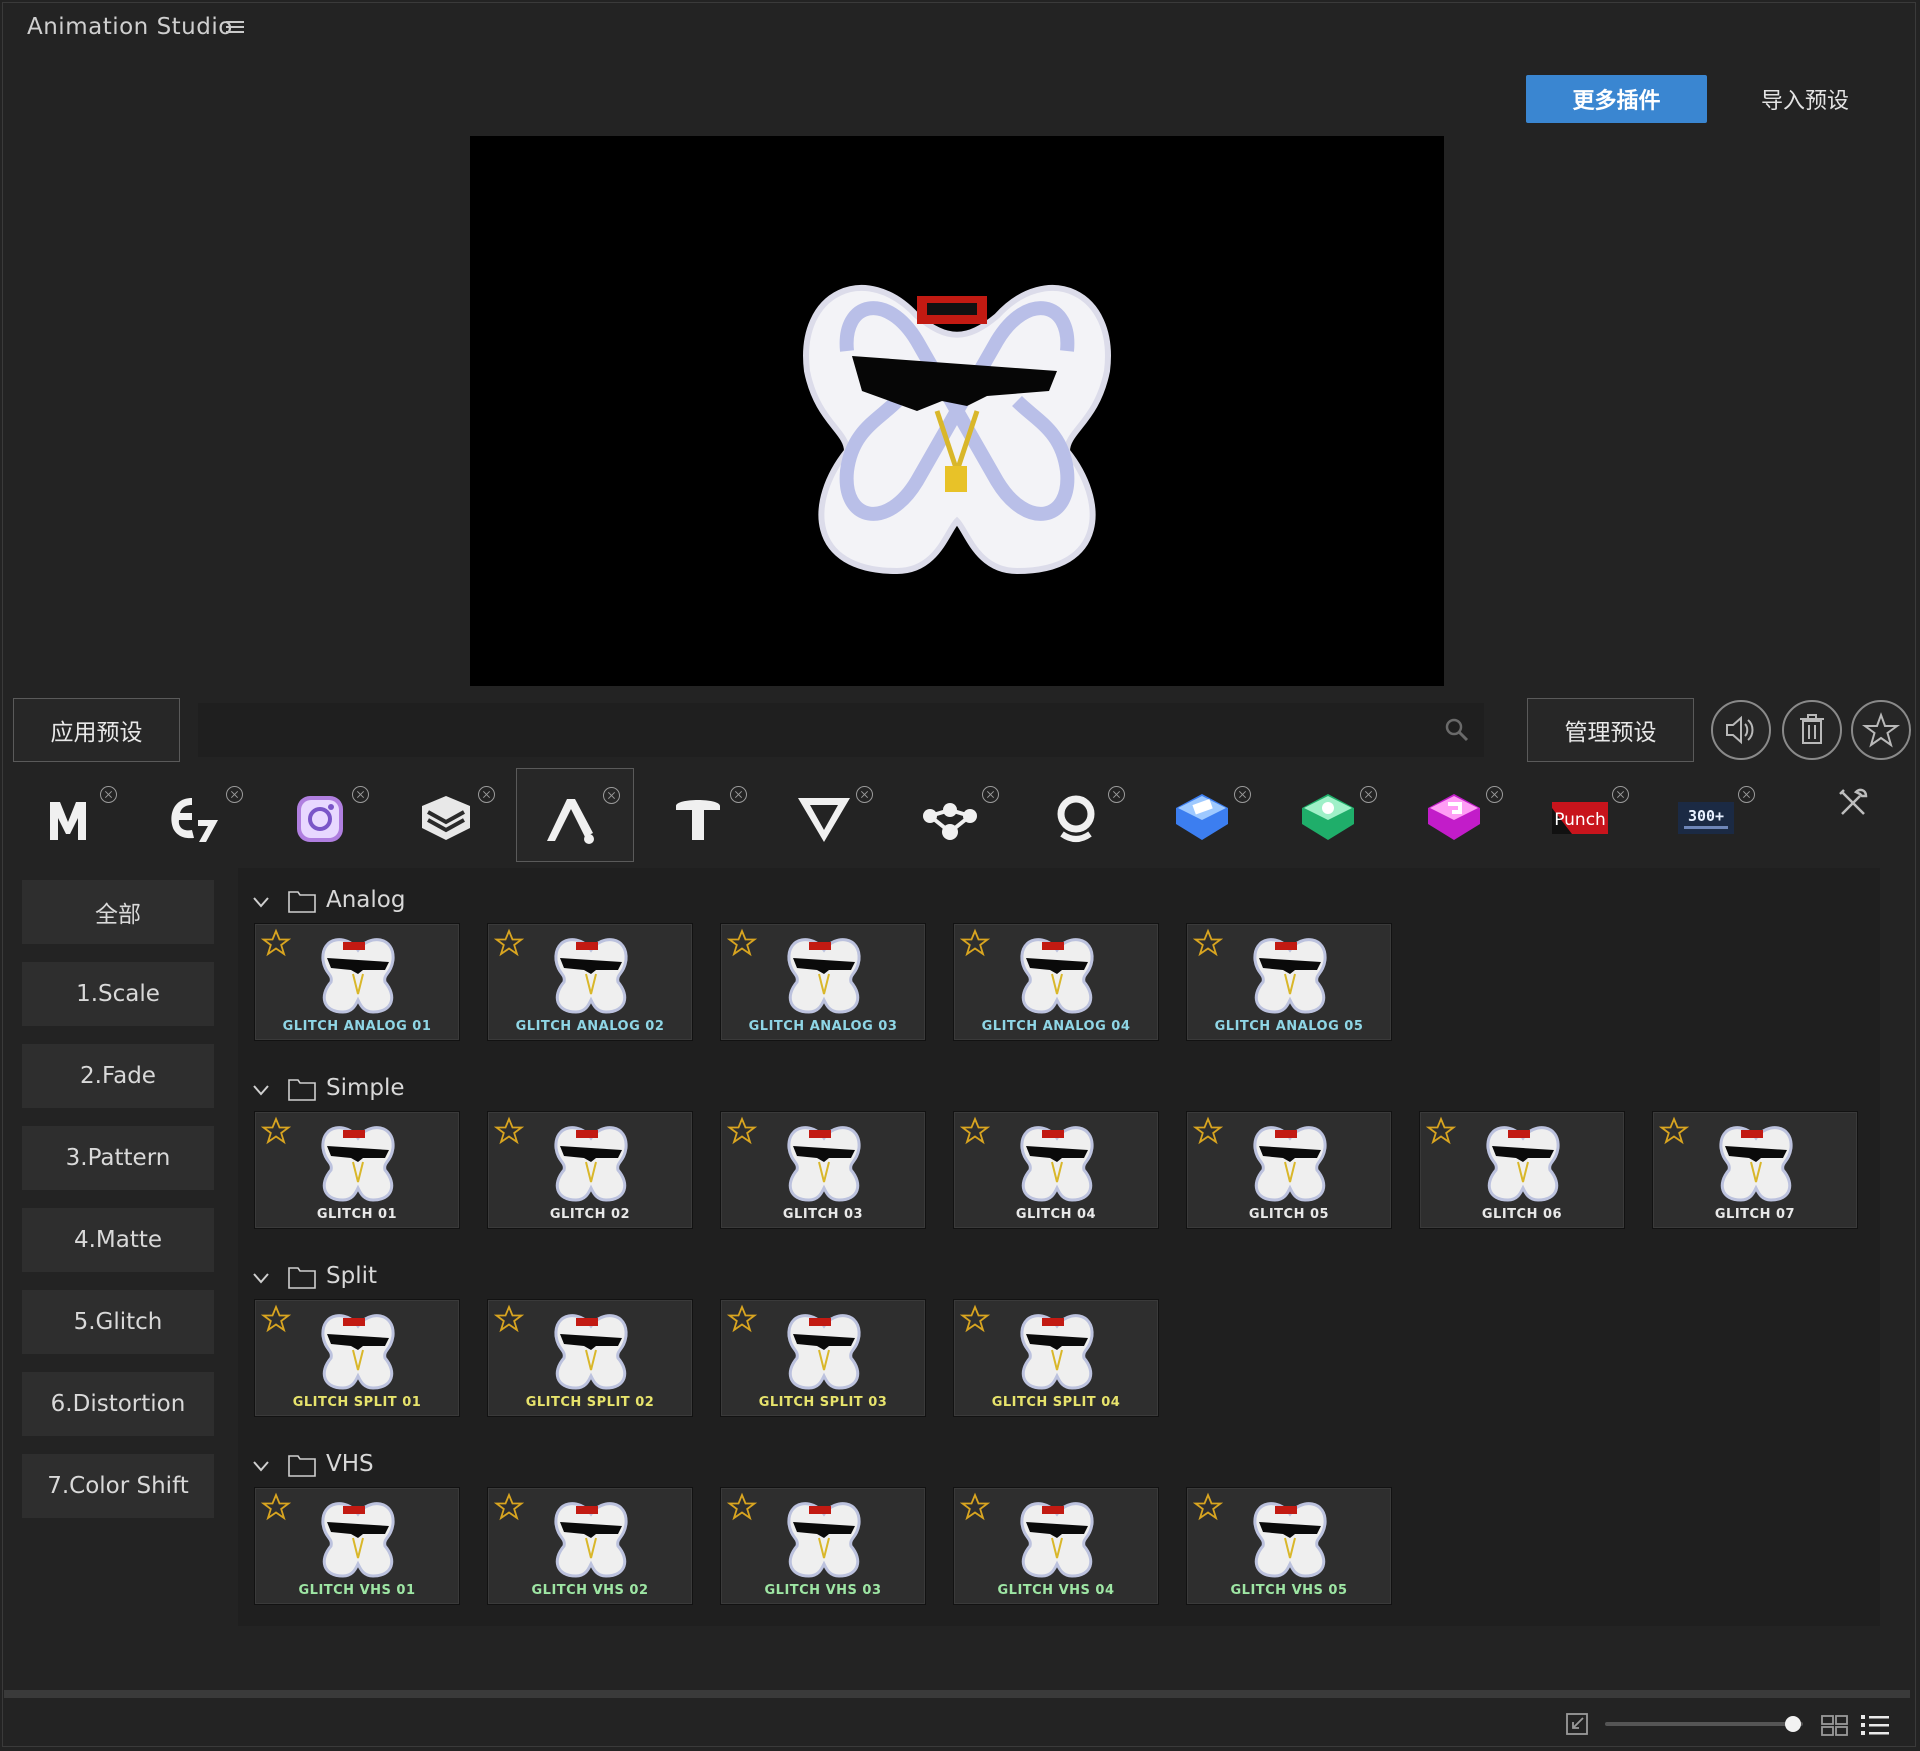  I want to click on preset-card: GLITCH 03, so click(823, 1170).